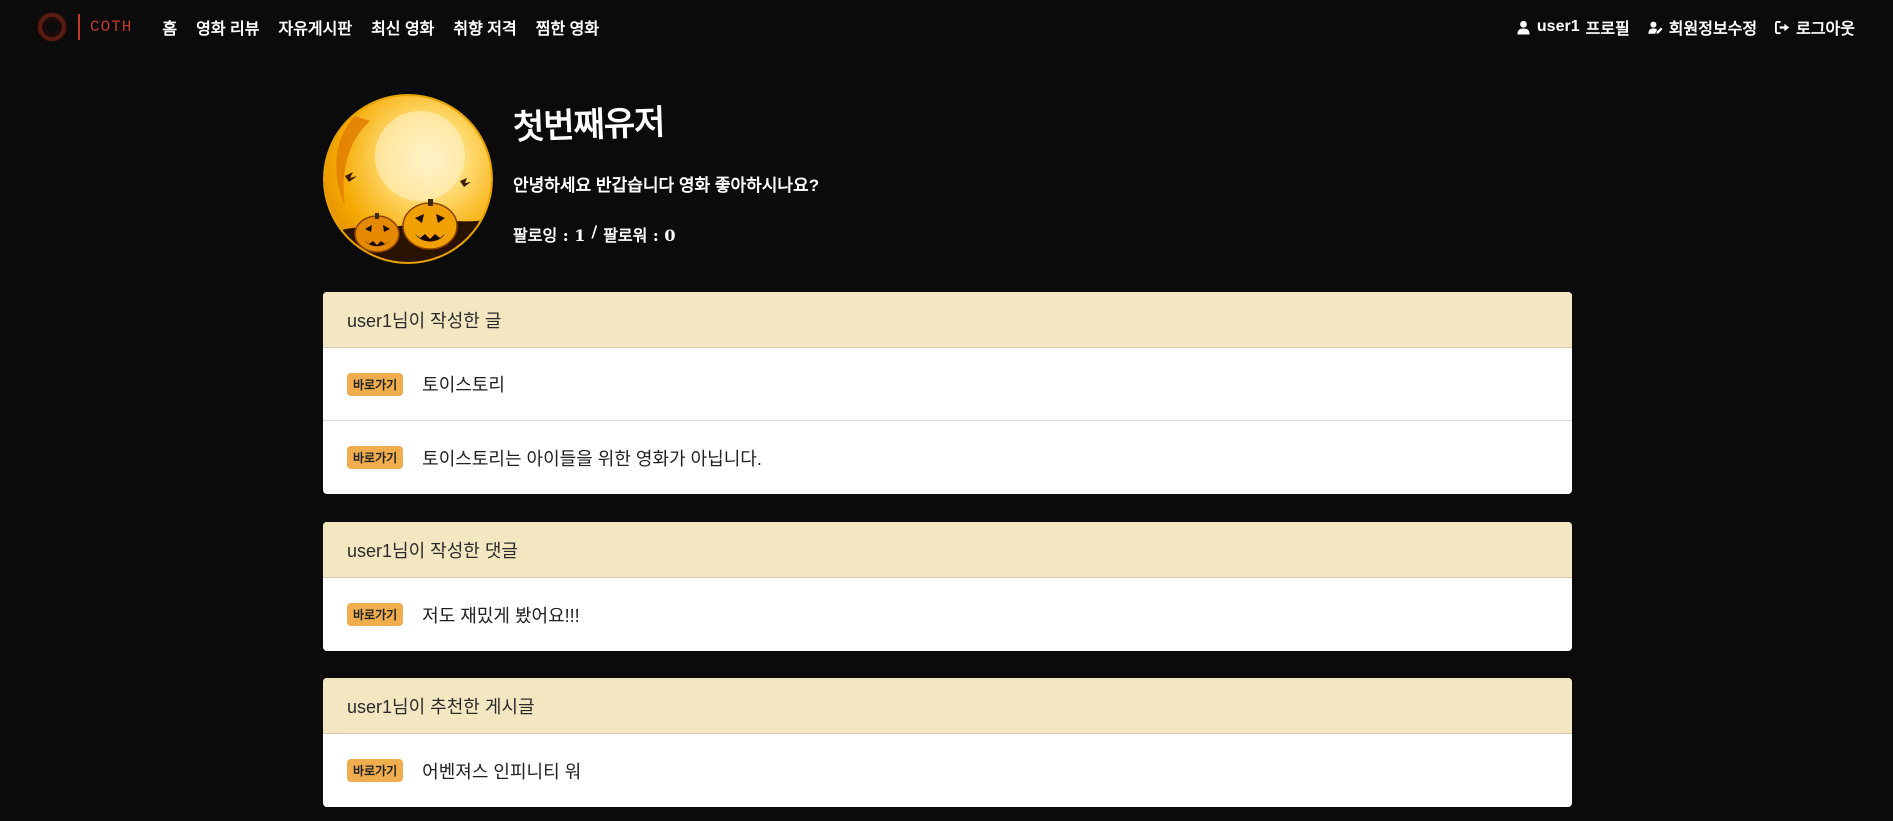 The width and height of the screenshot is (1893, 821). I want to click on following-count: 팔로잉 : 1, so click(549, 234).